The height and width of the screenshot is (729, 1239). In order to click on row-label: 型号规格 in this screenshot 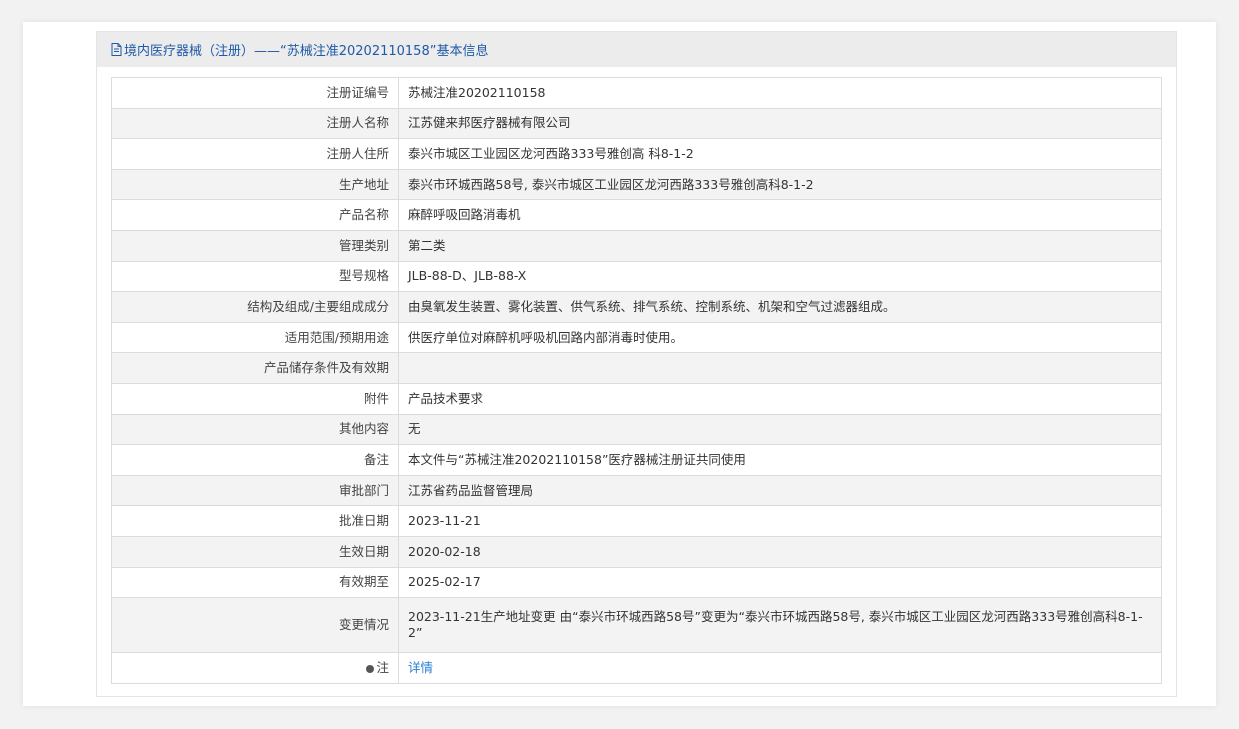, I will do `click(255, 276)`.